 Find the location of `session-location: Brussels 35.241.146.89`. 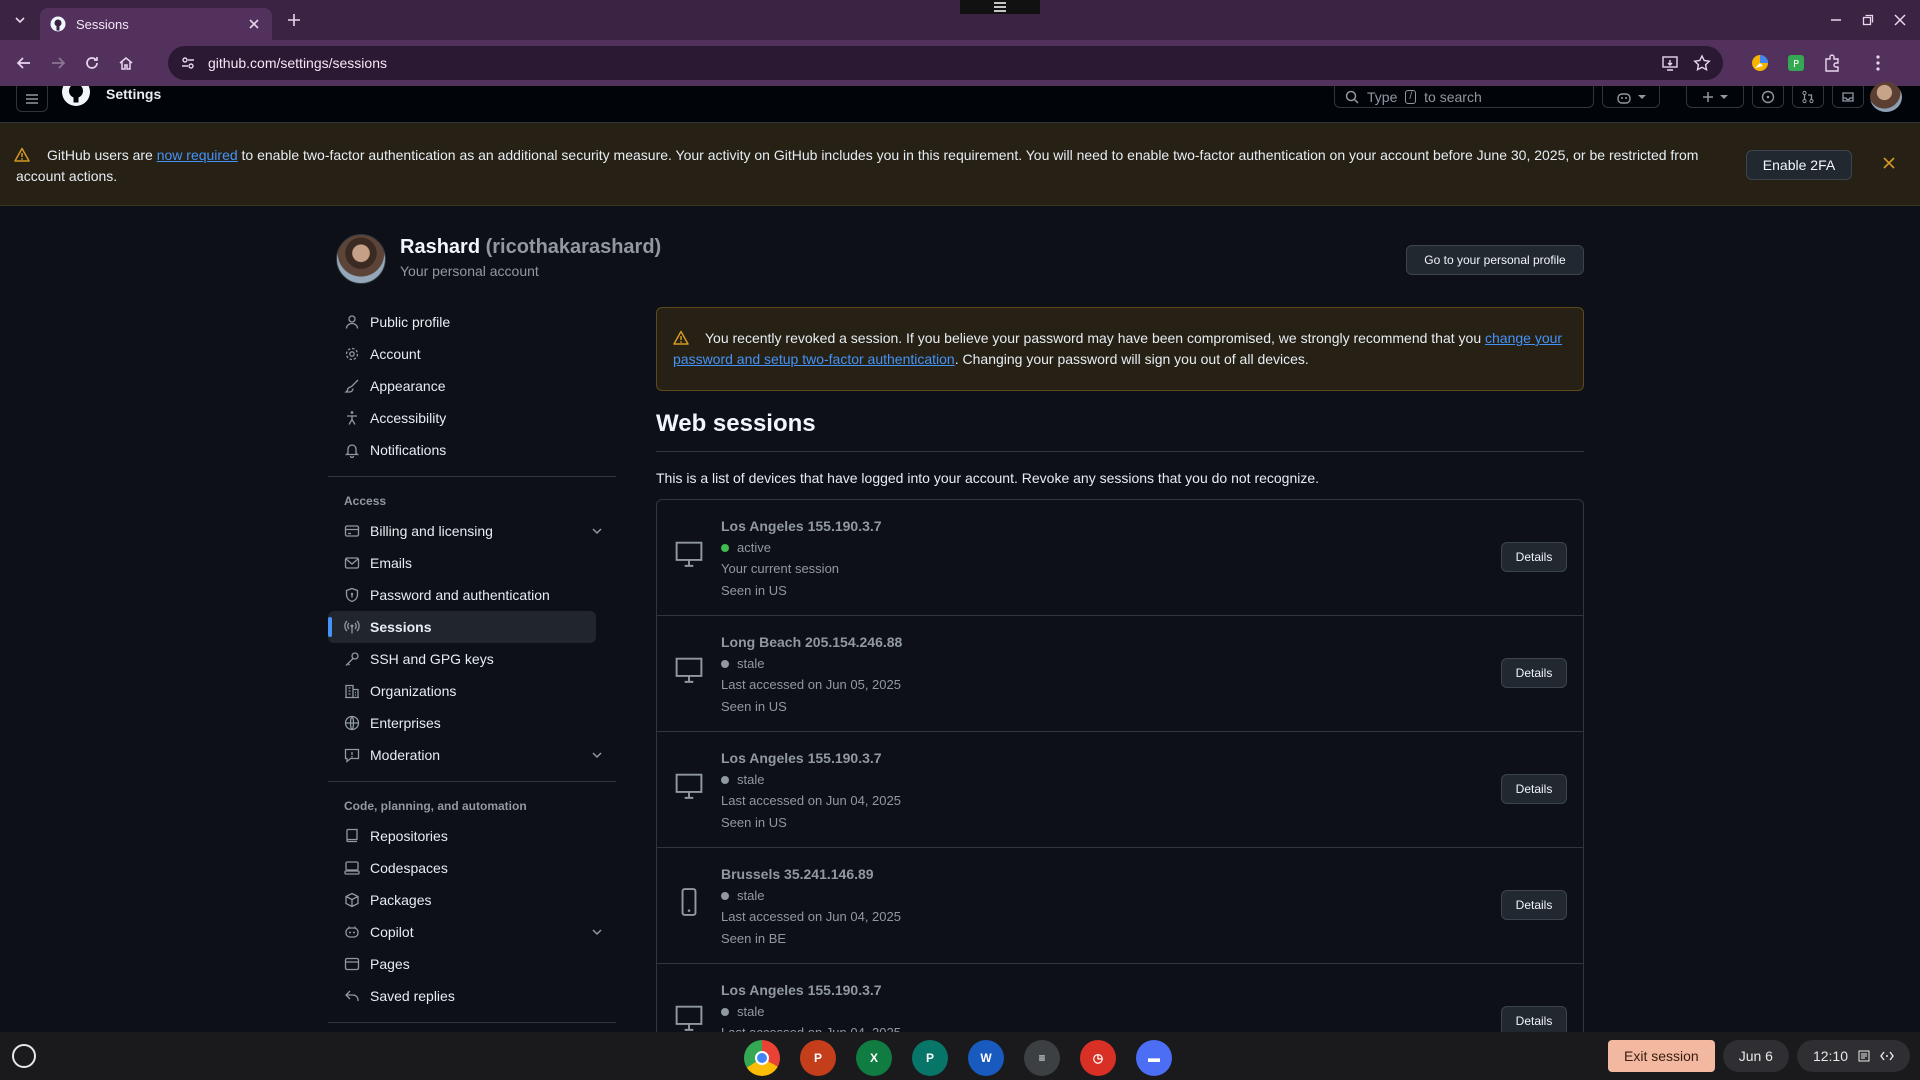

session-location: Brussels 35.241.146.89 is located at coordinates (797, 874).